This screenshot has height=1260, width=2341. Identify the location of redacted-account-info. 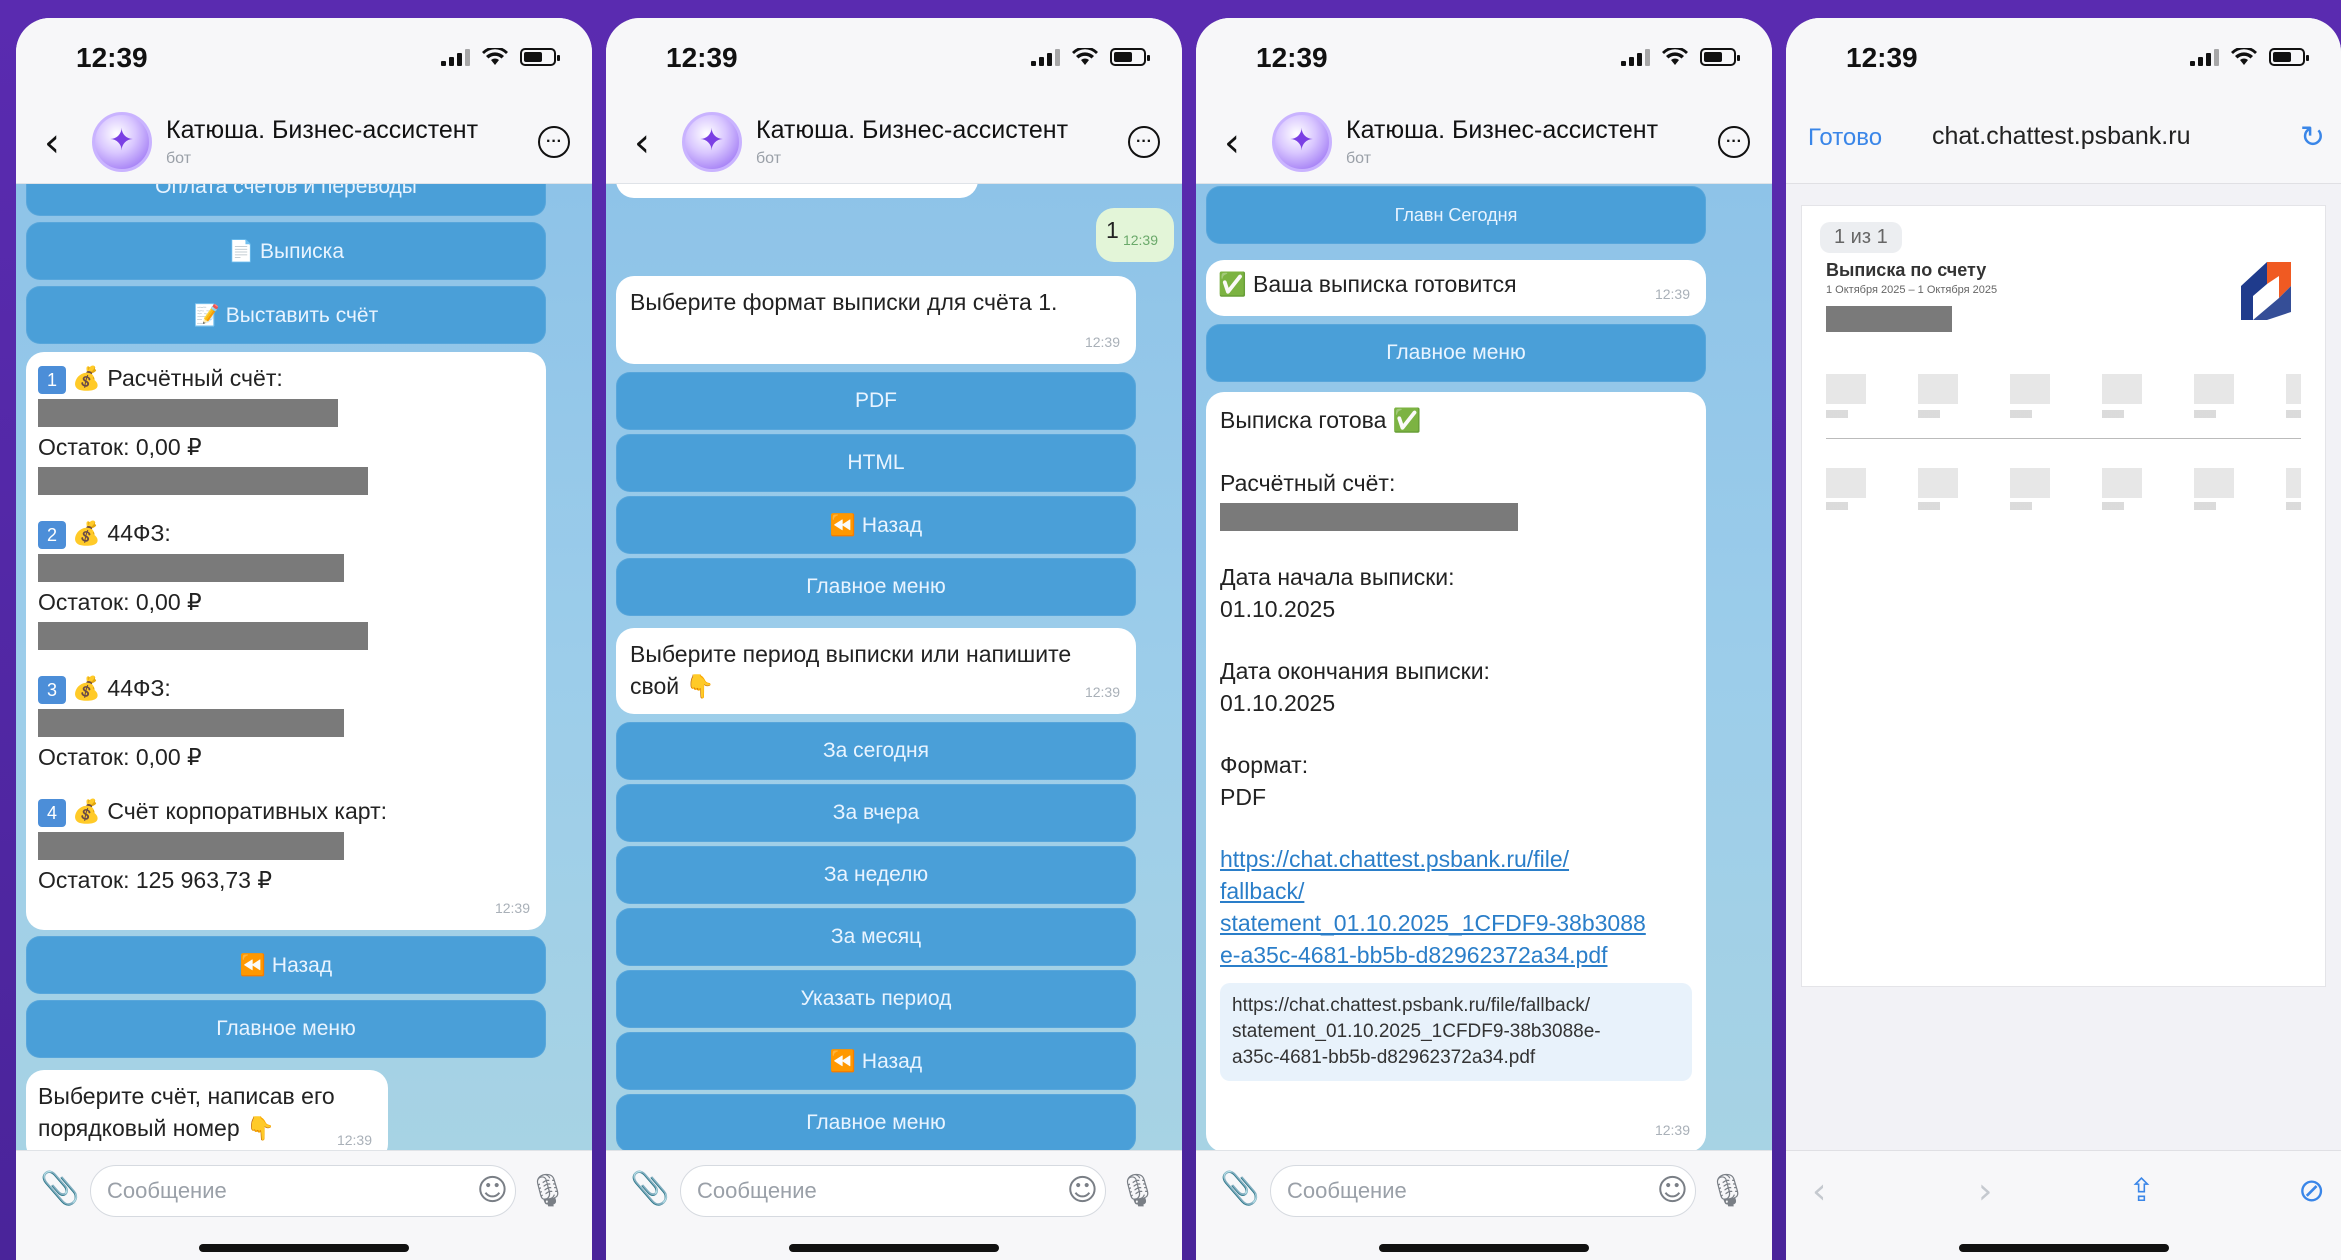
(203, 636).